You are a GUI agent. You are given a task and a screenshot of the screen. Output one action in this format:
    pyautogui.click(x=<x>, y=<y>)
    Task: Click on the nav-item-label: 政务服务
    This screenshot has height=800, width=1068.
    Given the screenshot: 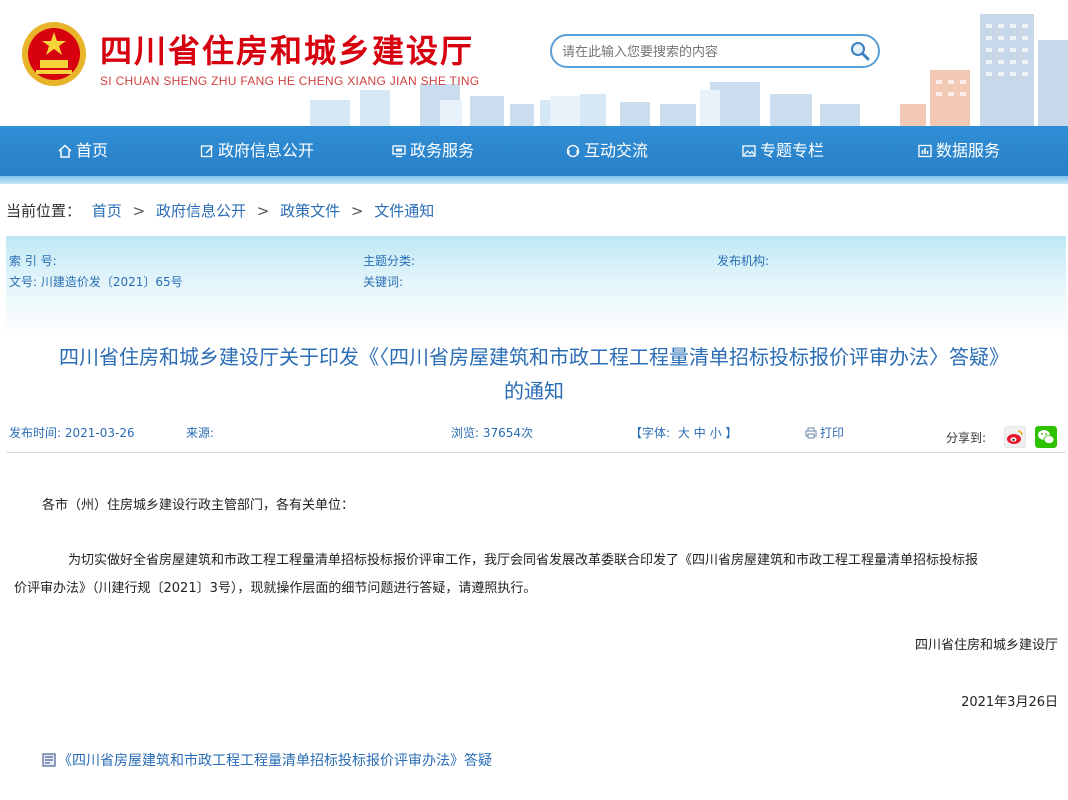 What is the action you would take?
    pyautogui.click(x=442, y=150)
    